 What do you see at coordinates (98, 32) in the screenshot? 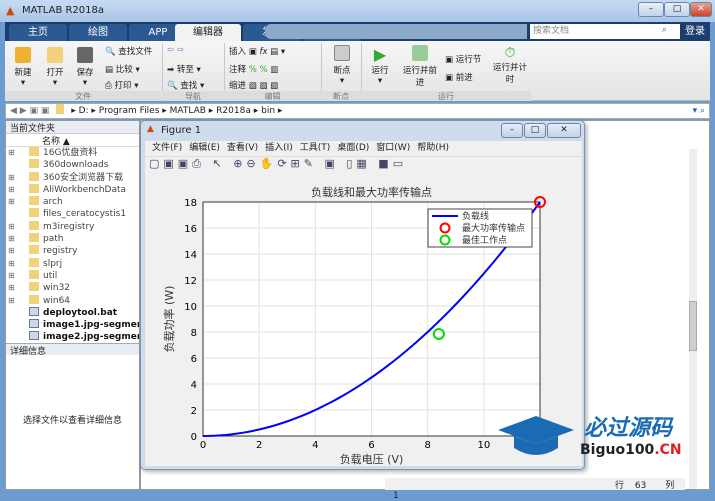
I see `tab-plots: 绘图` at bounding box center [98, 32].